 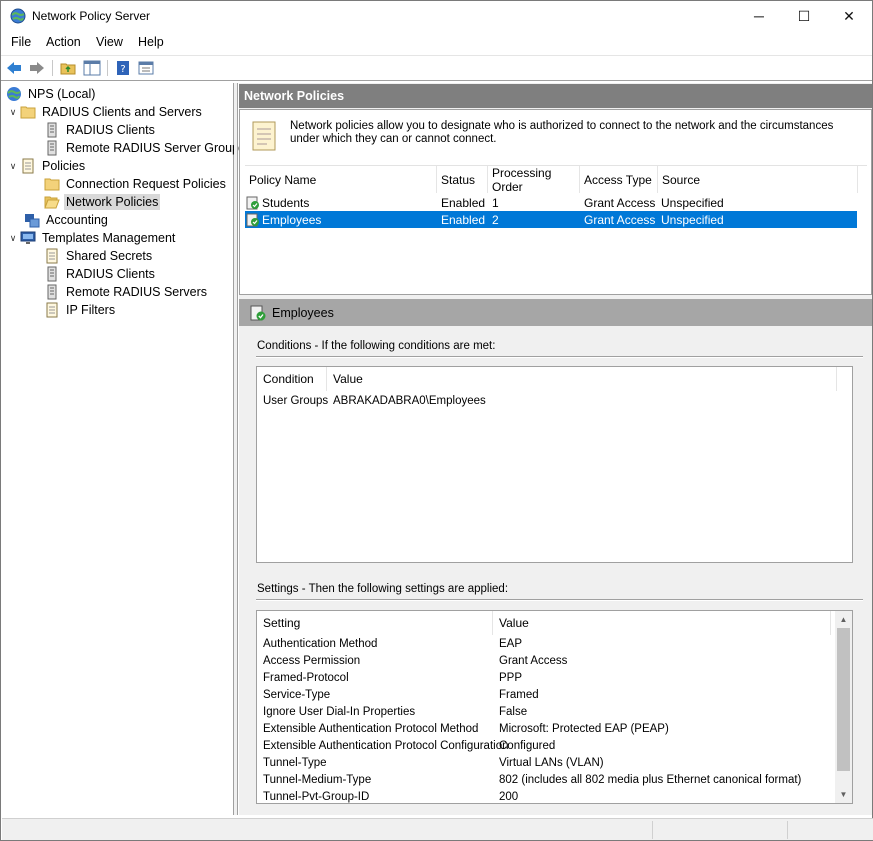 I want to click on tree-item-policies: ∨ Policies, so click(x=46, y=166).